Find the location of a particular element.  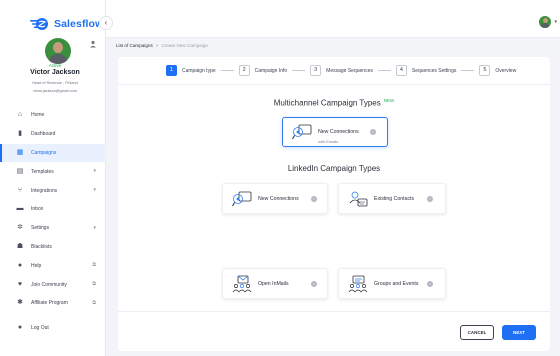

template-icon: ▤ is located at coordinates (20, 171).